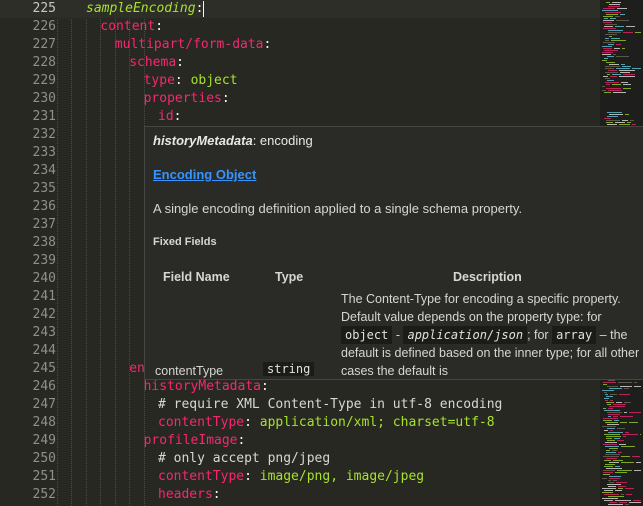  What do you see at coordinates (128, 26) in the screenshot?
I see `code-token: content` at bounding box center [128, 26].